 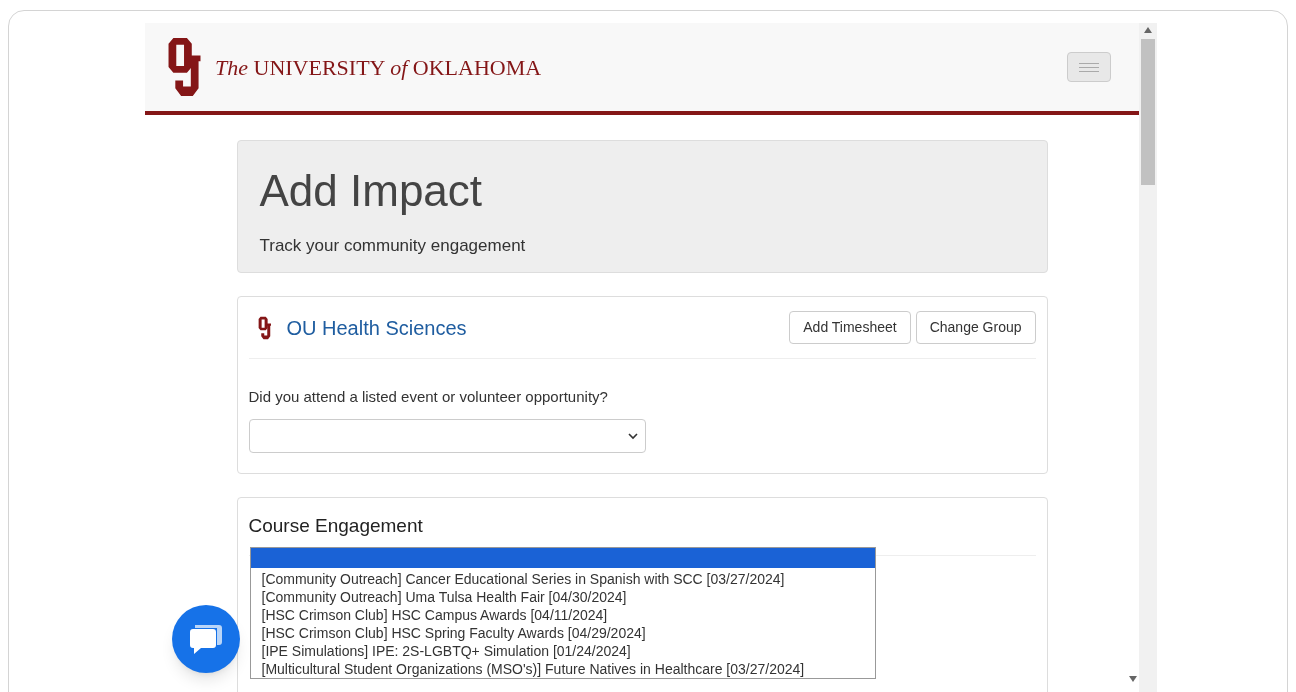 What do you see at coordinates (1089, 67) in the screenshot?
I see `menu-button` at bounding box center [1089, 67].